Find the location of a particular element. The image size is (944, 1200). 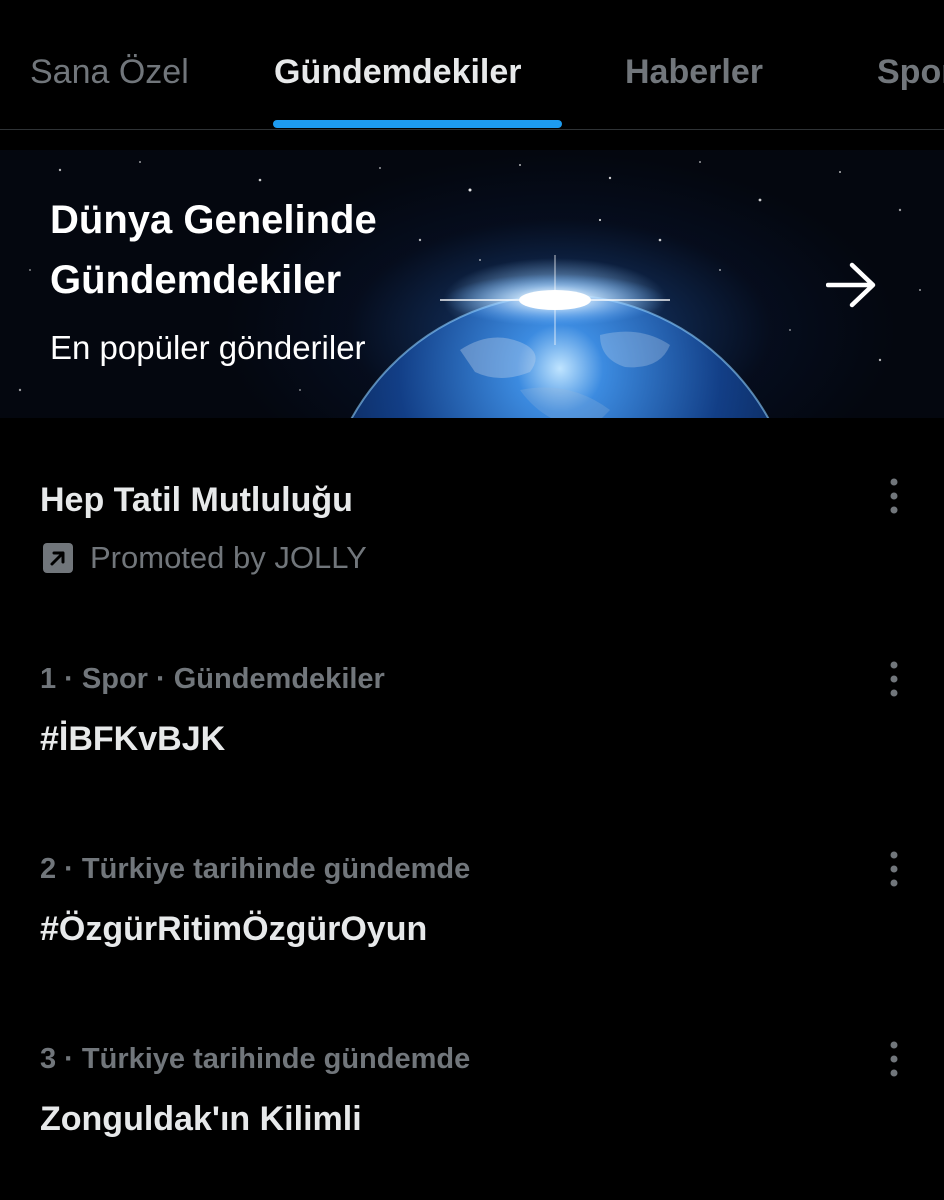

tab-sana-ozel: Sana Özel is located at coordinates (109, 72).